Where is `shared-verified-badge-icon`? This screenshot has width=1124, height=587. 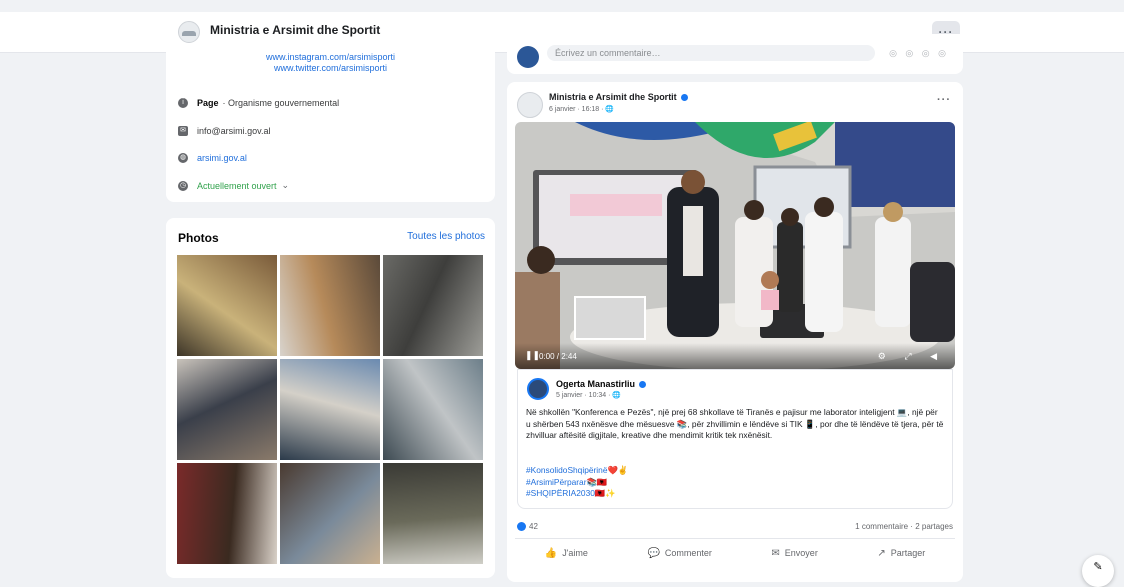 shared-verified-badge-icon is located at coordinates (643, 385).